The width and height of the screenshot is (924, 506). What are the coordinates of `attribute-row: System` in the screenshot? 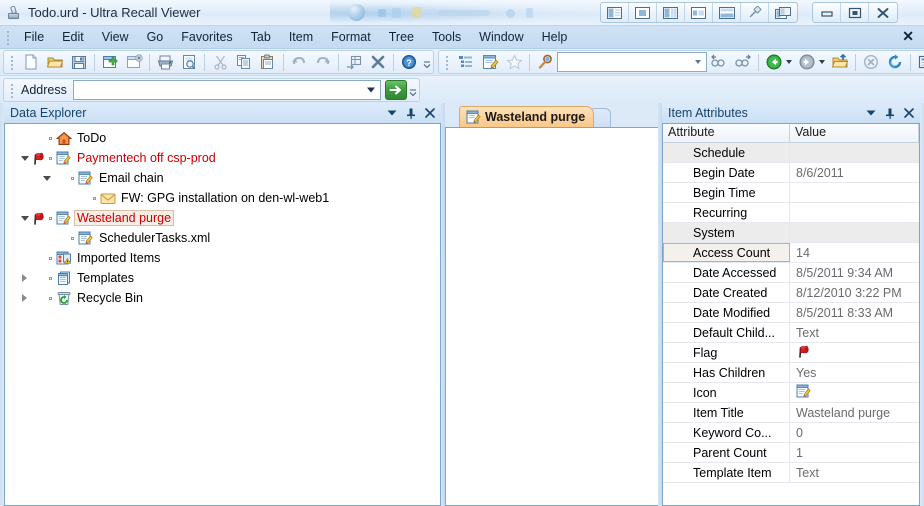 It's located at (791, 233).